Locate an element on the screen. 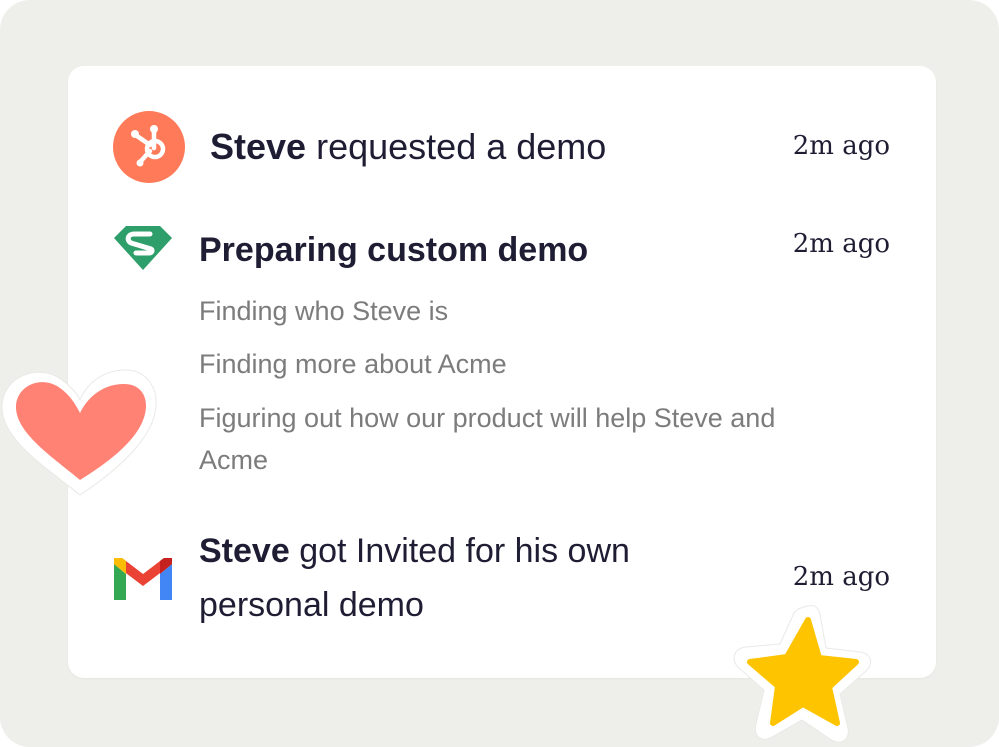 This screenshot has width=999, height=747. gmail-icon is located at coordinates (143, 579).